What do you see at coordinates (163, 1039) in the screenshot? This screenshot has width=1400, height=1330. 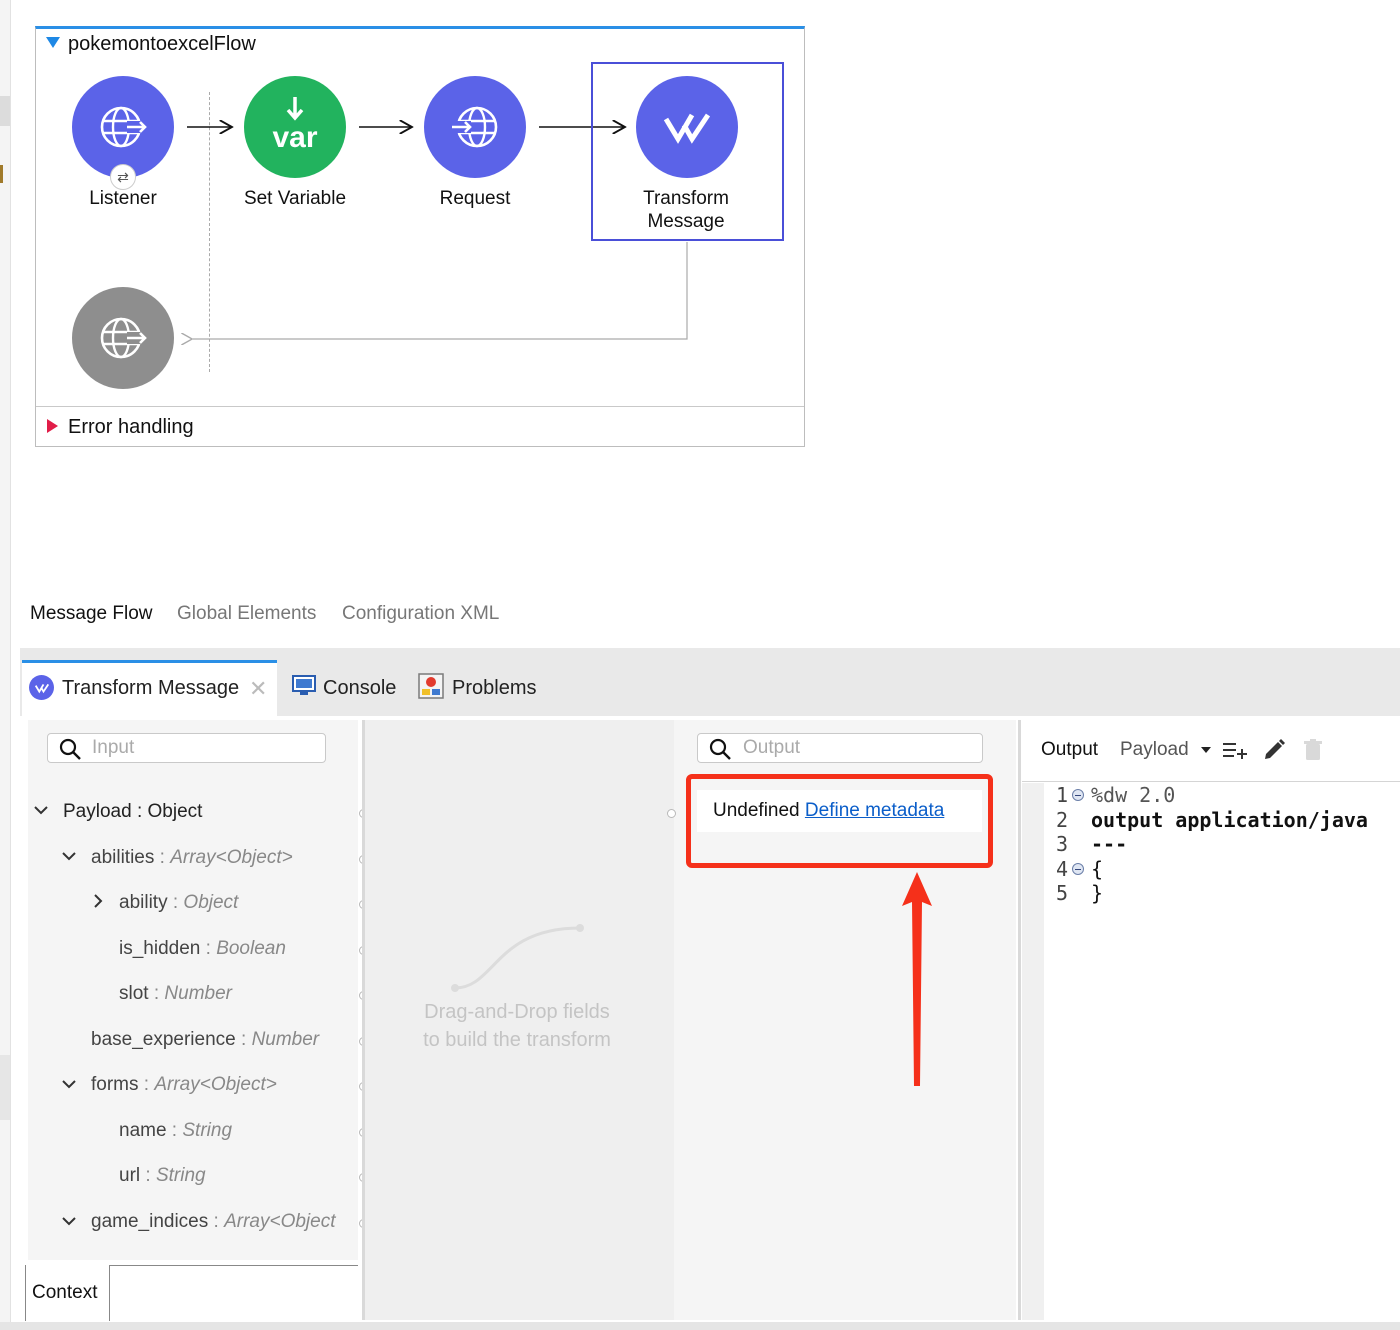 I see `field-name: base_experience` at bounding box center [163, 1039].